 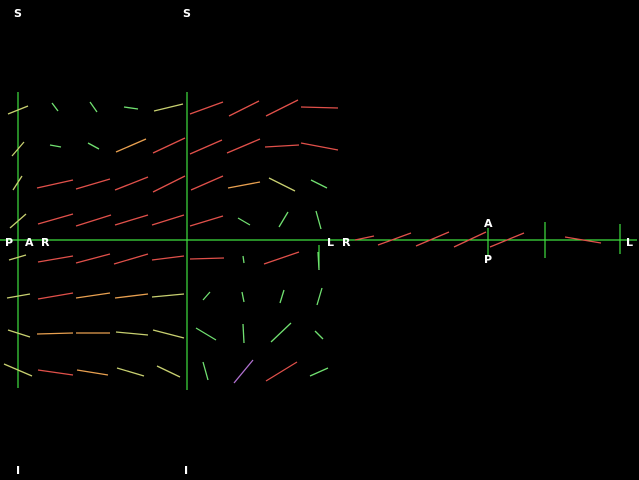 What do you see at coordinates (187, 13) in the screenshot?
I see `top-label-superior-right: S` at bounding box center [187, 13].